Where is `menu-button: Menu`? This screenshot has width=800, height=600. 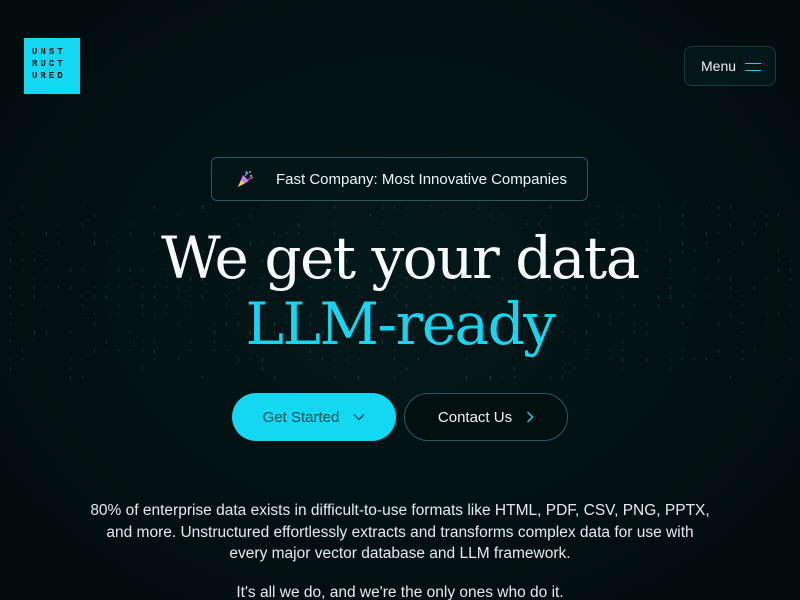
menu-button: Menu is located at coordinates (730, 66).